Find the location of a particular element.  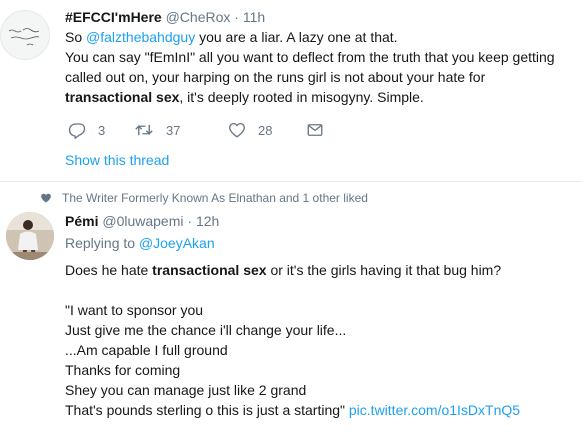

like-count: 28 is located at coordinates (265, 130).